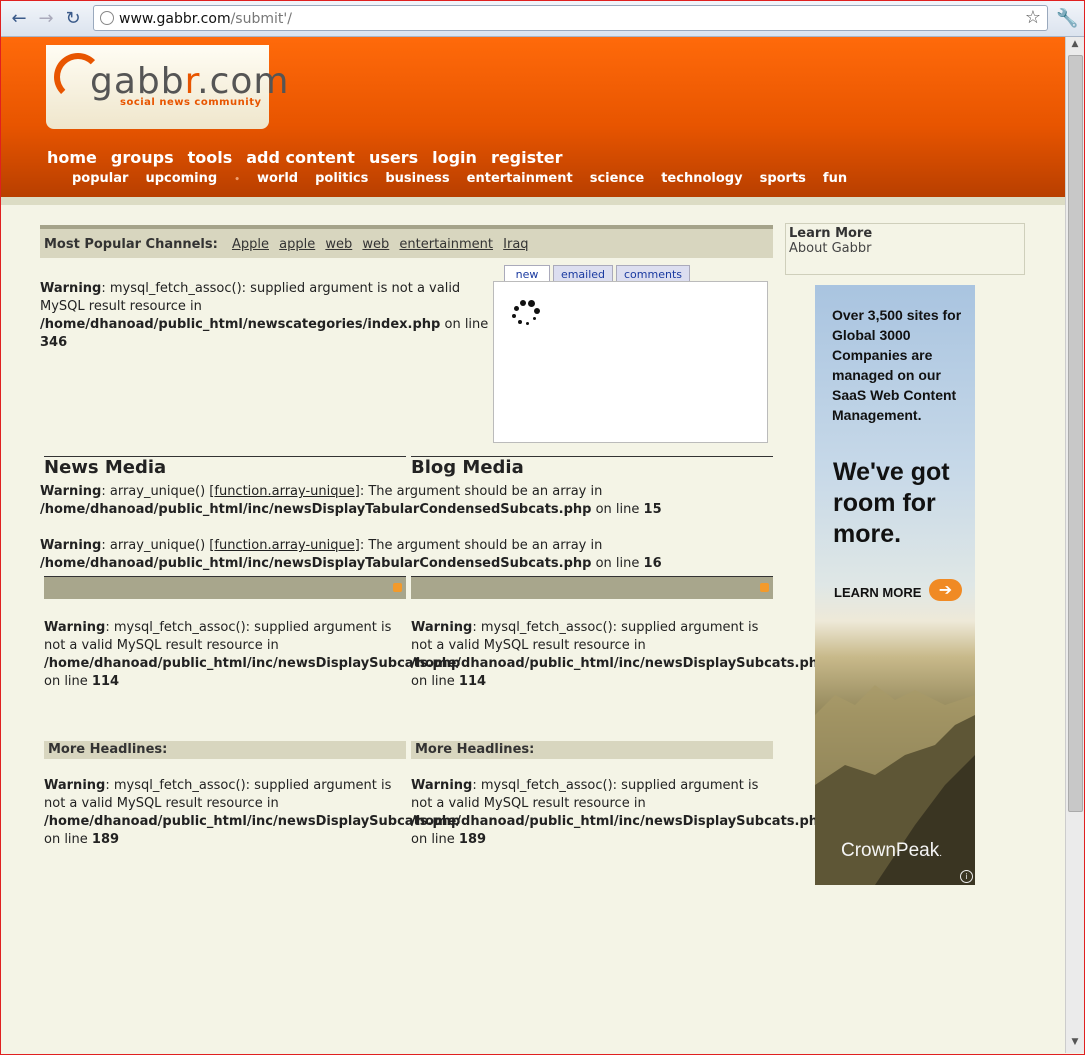 The height and width of the screenshot is (1055, 1085). Describe the element at coordinates (890, 850) in the screenshot. I see `brand-text: CrownPeak` at that location.